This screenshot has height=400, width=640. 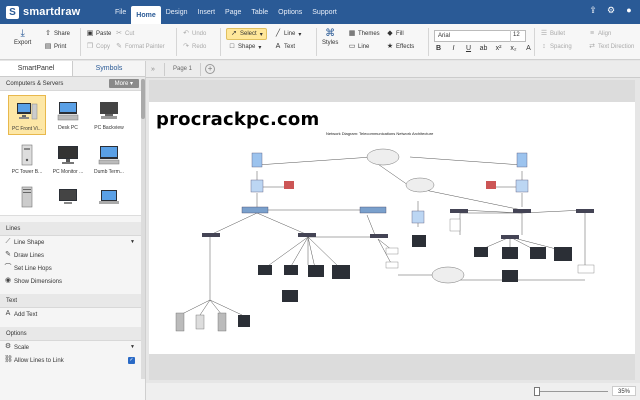 I want to click on menu-home: Home, so click(x=146, y=15).